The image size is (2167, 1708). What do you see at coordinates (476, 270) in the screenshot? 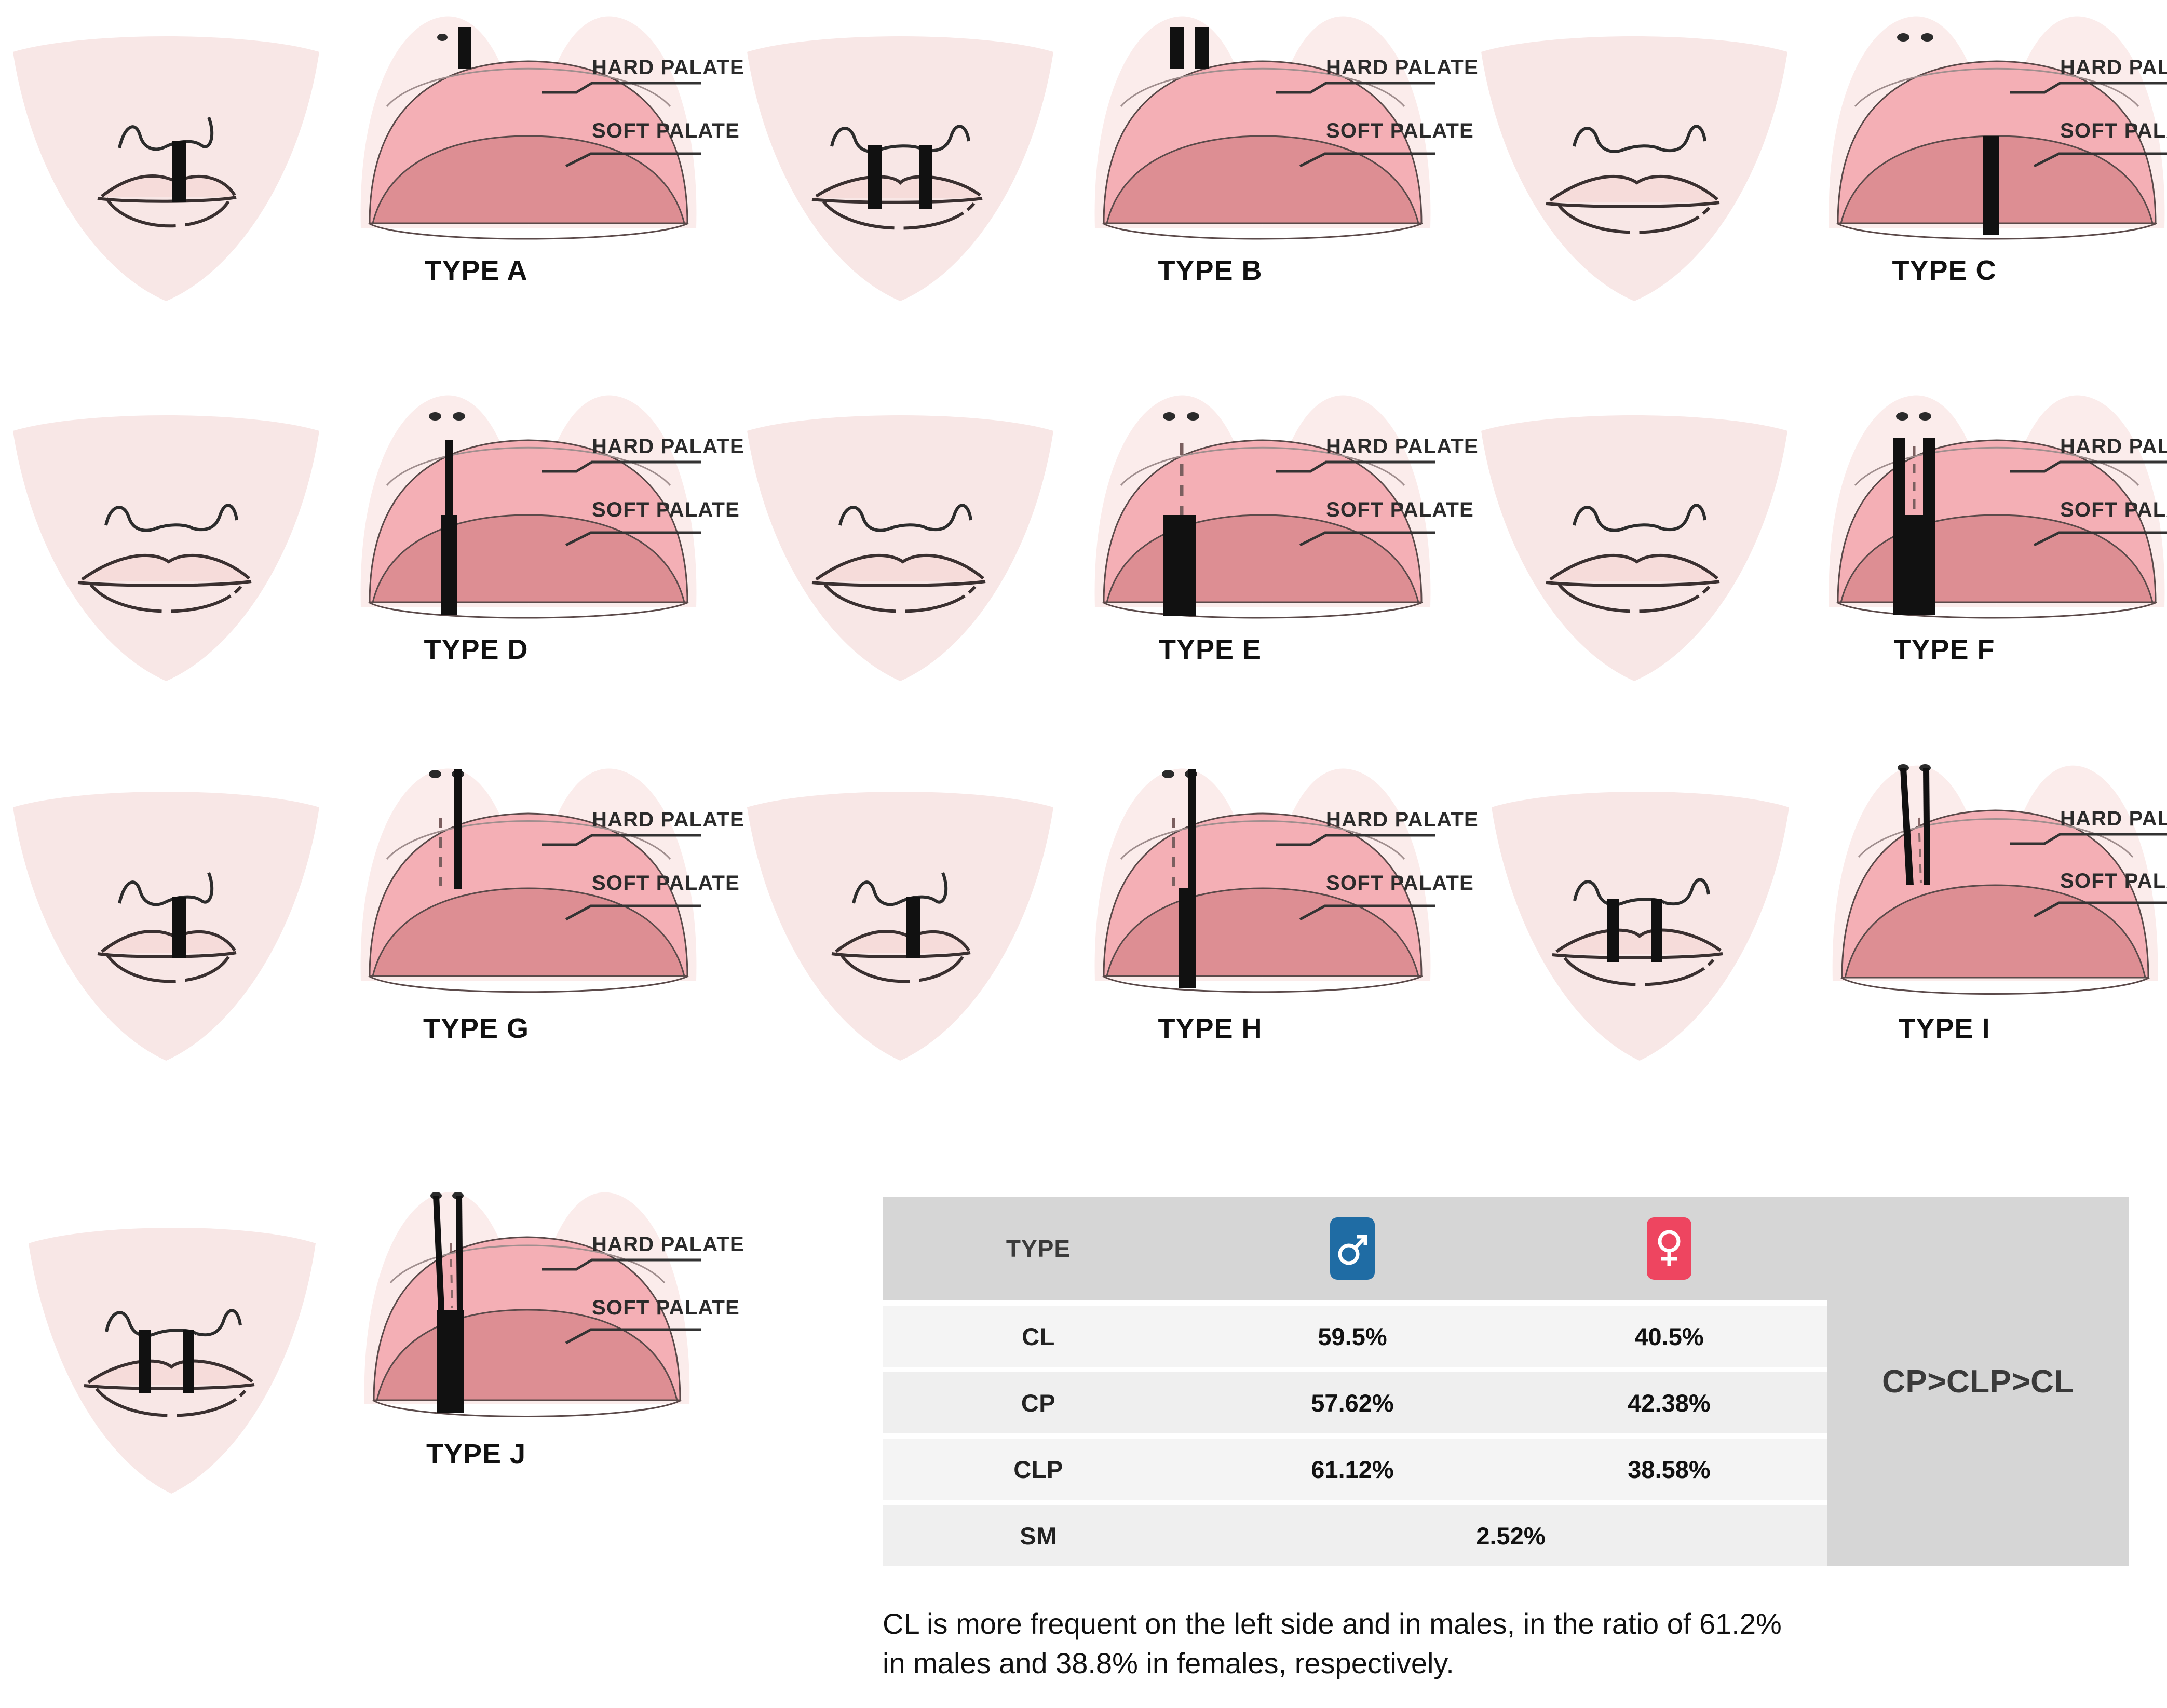
I see `type-a-label: TYPE A` at bounding box center [476, 270].